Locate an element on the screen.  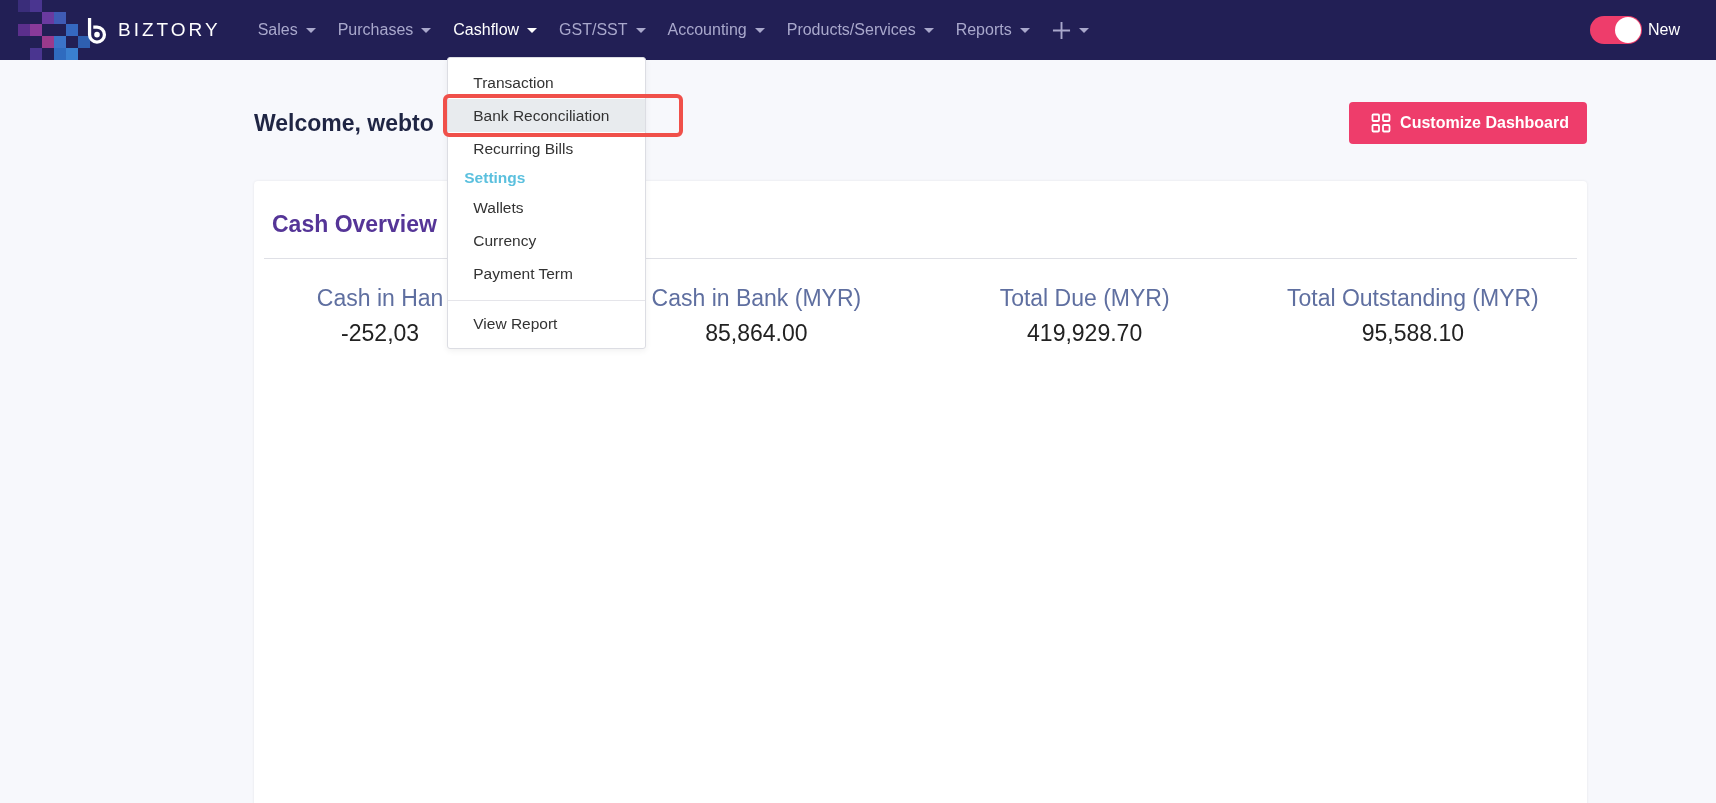
welcome-heading: Welcome, webto is located at coordinates (344, 123).